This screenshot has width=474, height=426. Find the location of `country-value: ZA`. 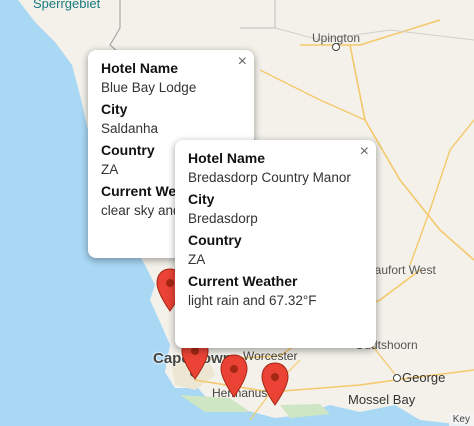

country-value: ZA is located at coordinates (197, 259).